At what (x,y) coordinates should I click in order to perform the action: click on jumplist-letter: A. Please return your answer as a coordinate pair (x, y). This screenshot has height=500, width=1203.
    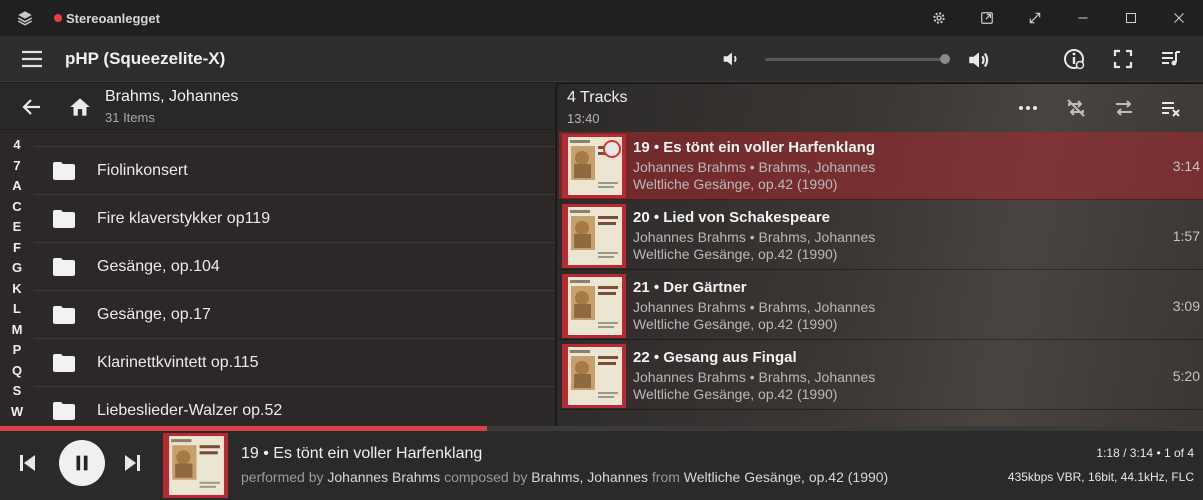
    Looking at the image, I should click on (17, 185).